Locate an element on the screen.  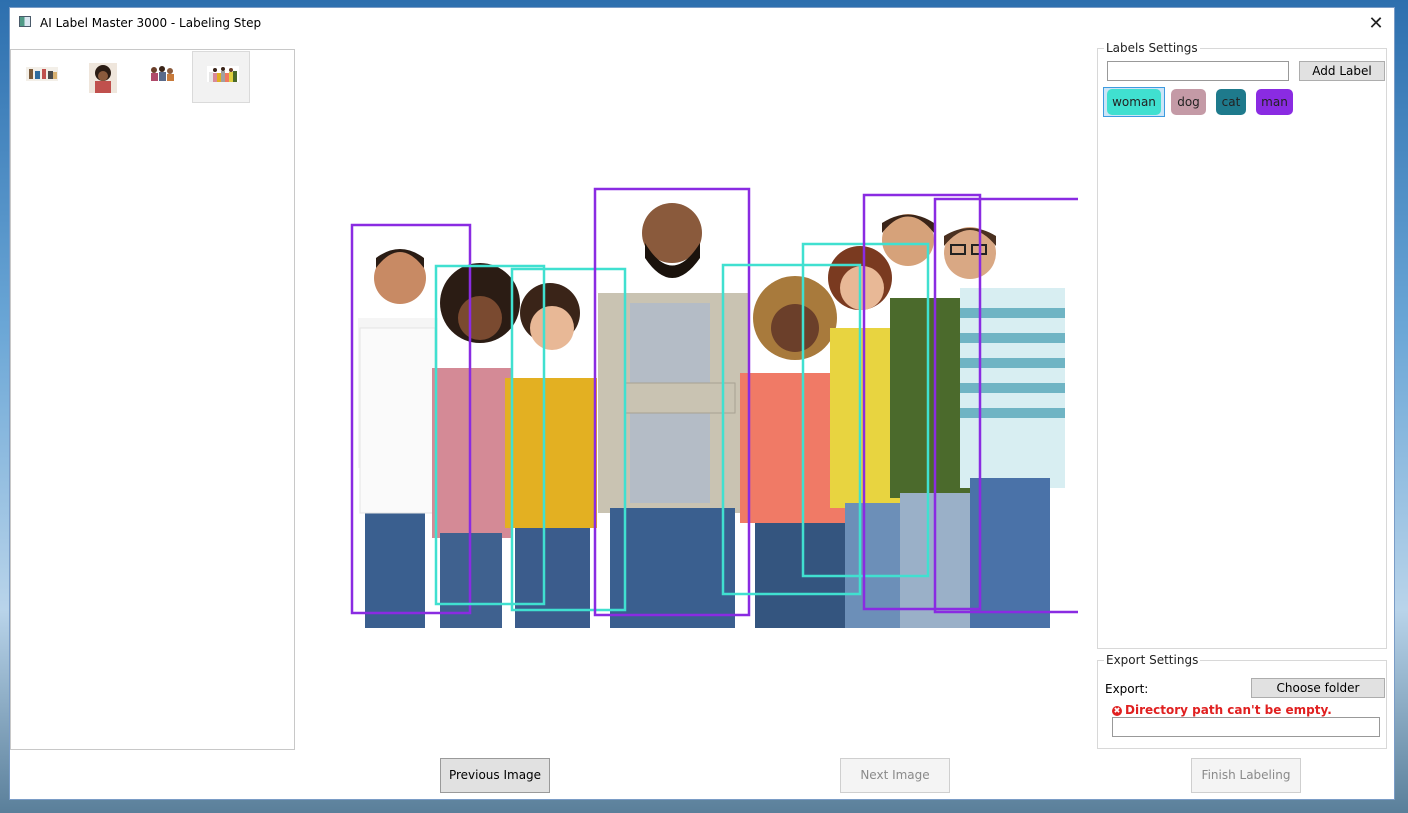
label-chip-selection: woman is located at coordinates (1134, 102).